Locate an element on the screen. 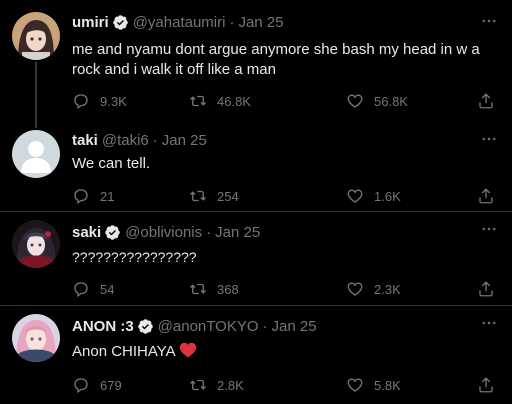 The height and width of the screenshot is (404, 512). action-bar: 9.3K 46.8K 56.8K is located at coordinates (286, 101).